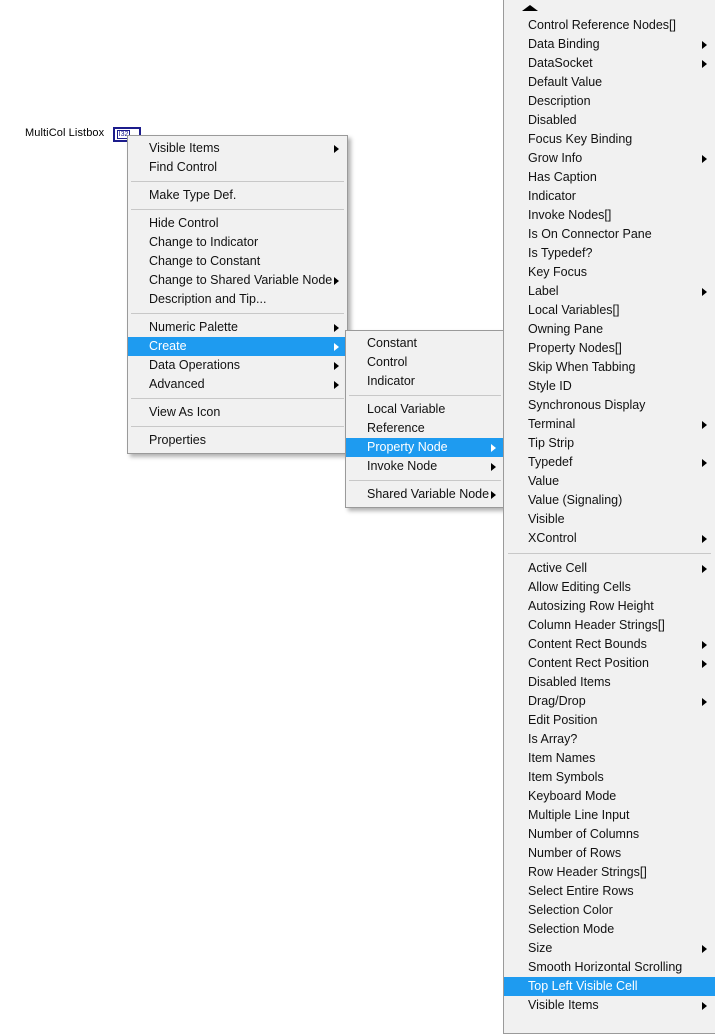 Image resolution: width=715 pixels, height=1034 pixels. I want to click on menu-item-visible-items: Visible Items, so click(237, 148).